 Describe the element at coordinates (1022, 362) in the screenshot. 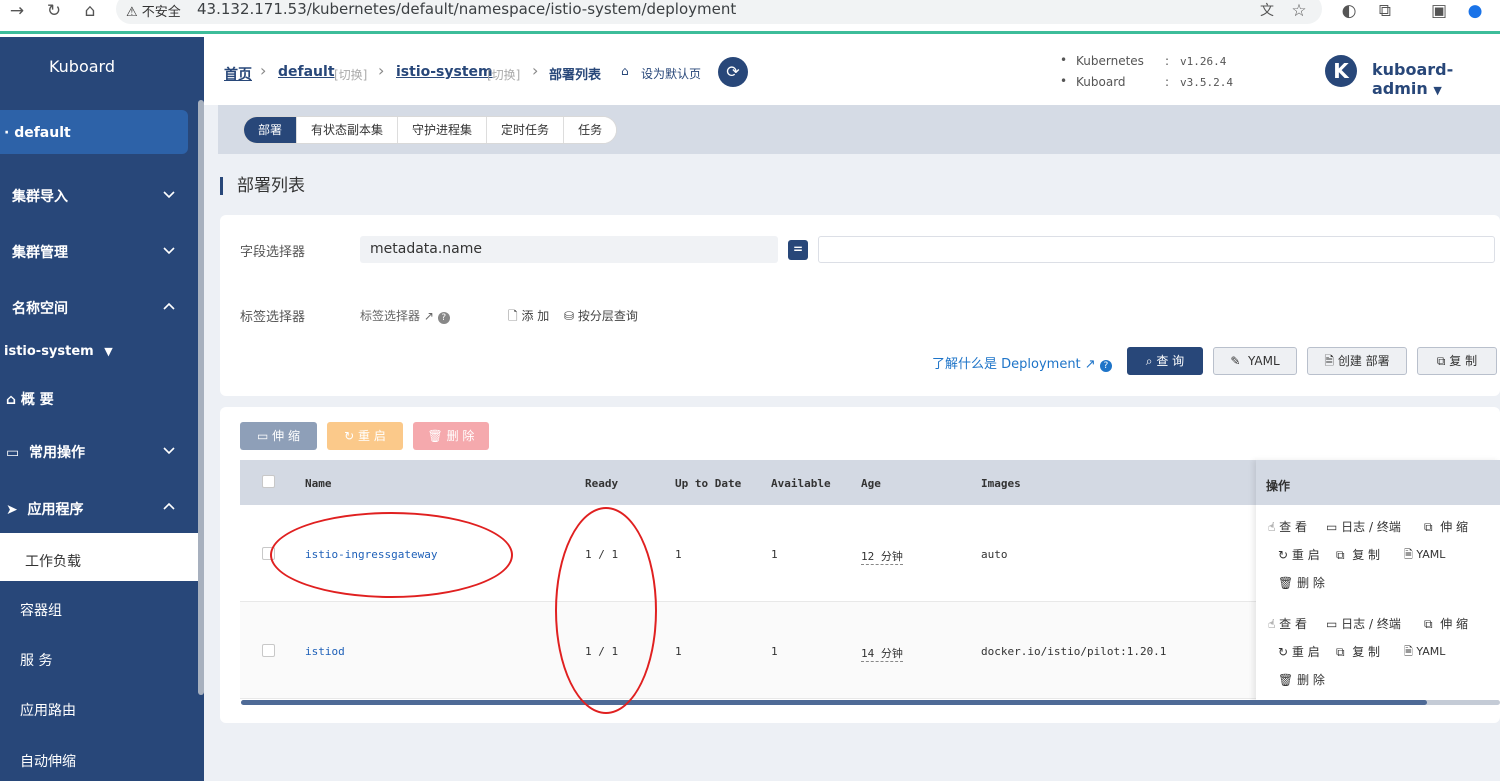

I see `learn-deployment-link: 了解什么是 Deployment ↗ ?` at that location.